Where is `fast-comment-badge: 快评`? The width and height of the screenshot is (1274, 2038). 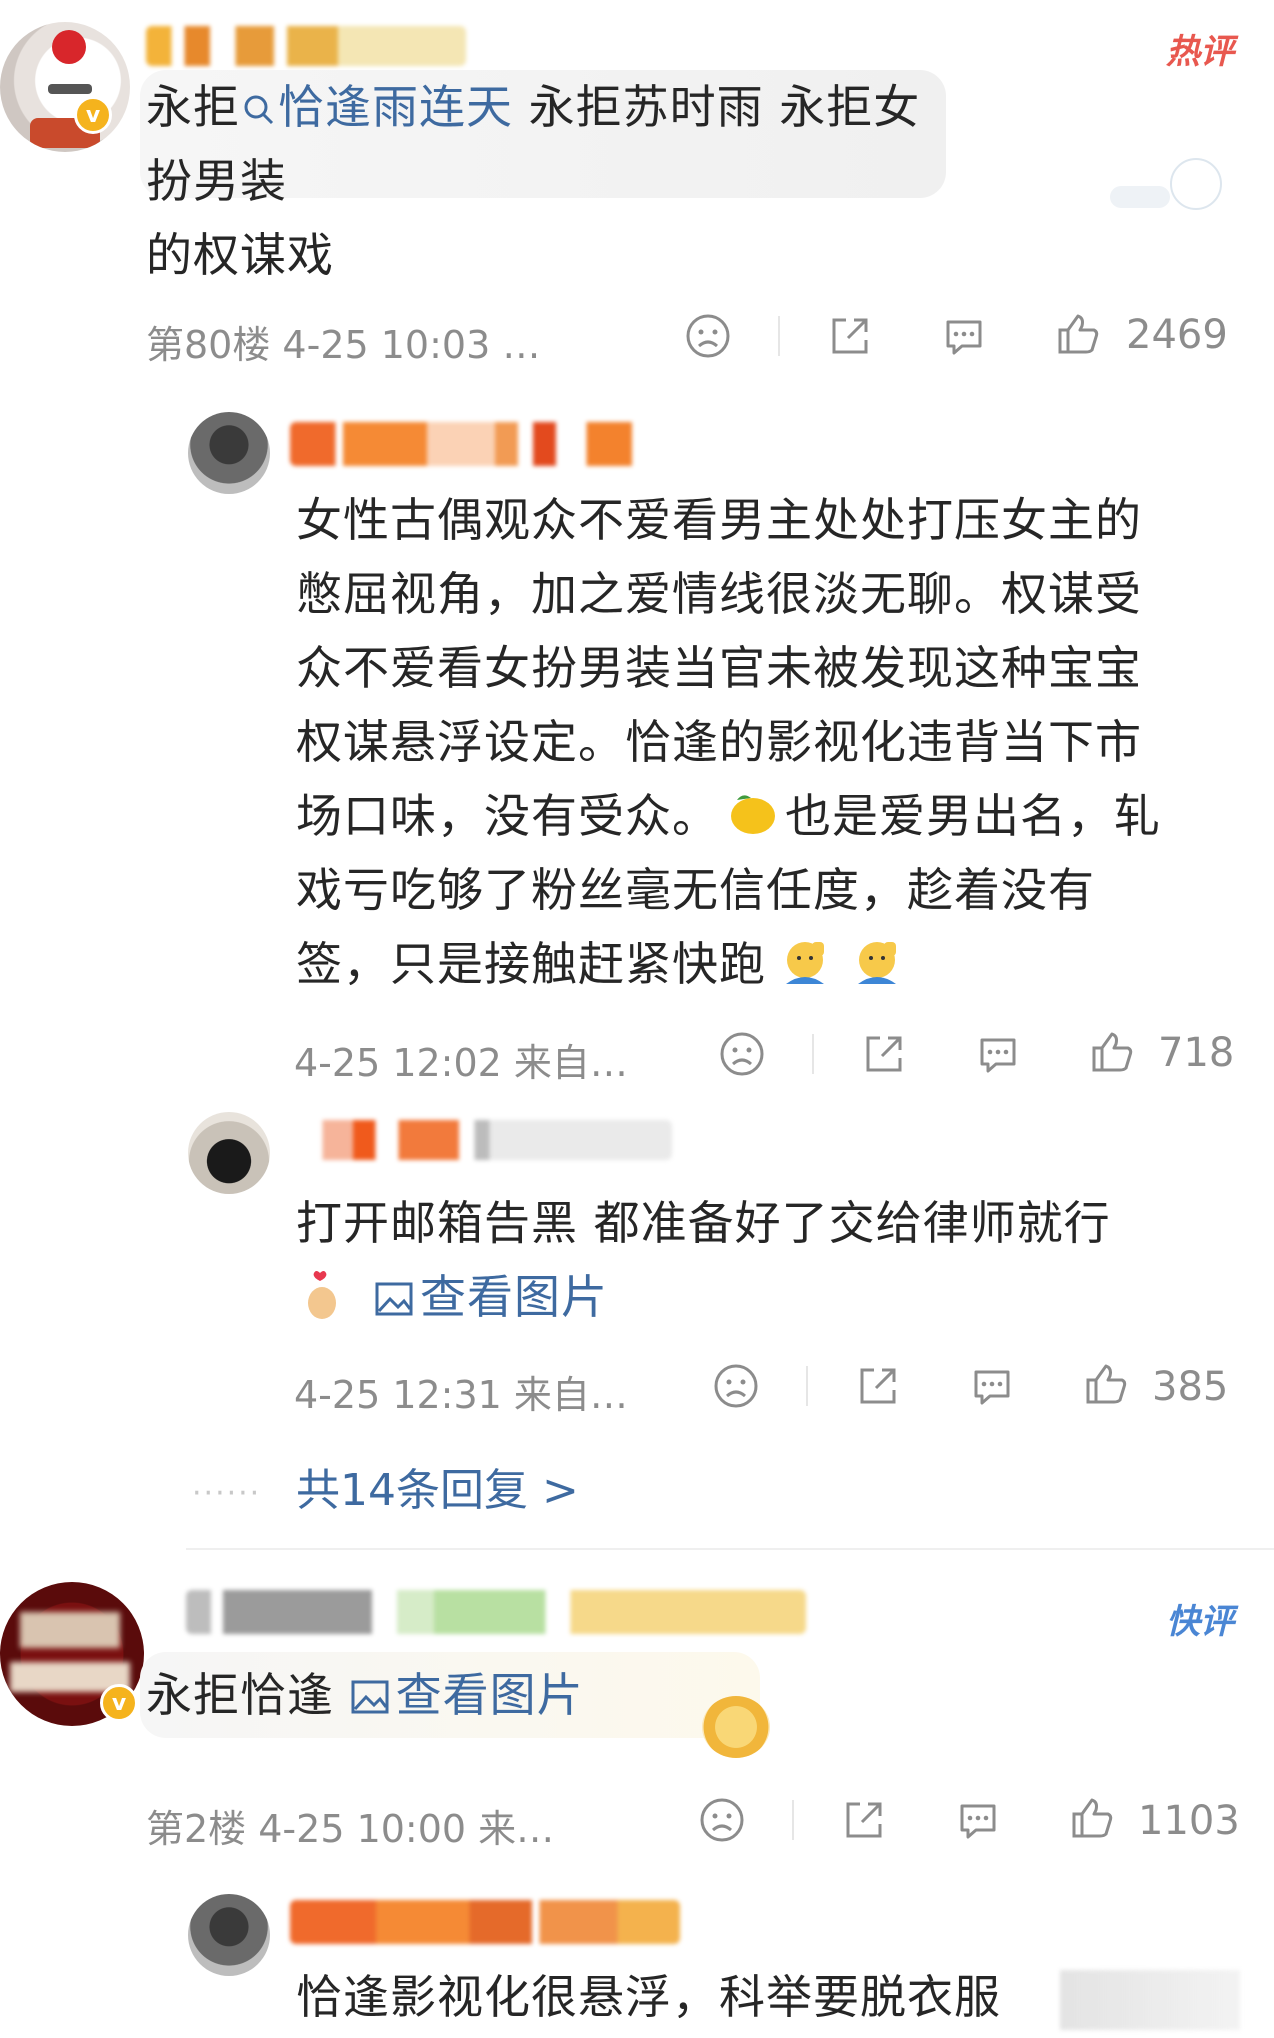
fast-comment-badge: 快评 is located at coordinates (1200, 1622).